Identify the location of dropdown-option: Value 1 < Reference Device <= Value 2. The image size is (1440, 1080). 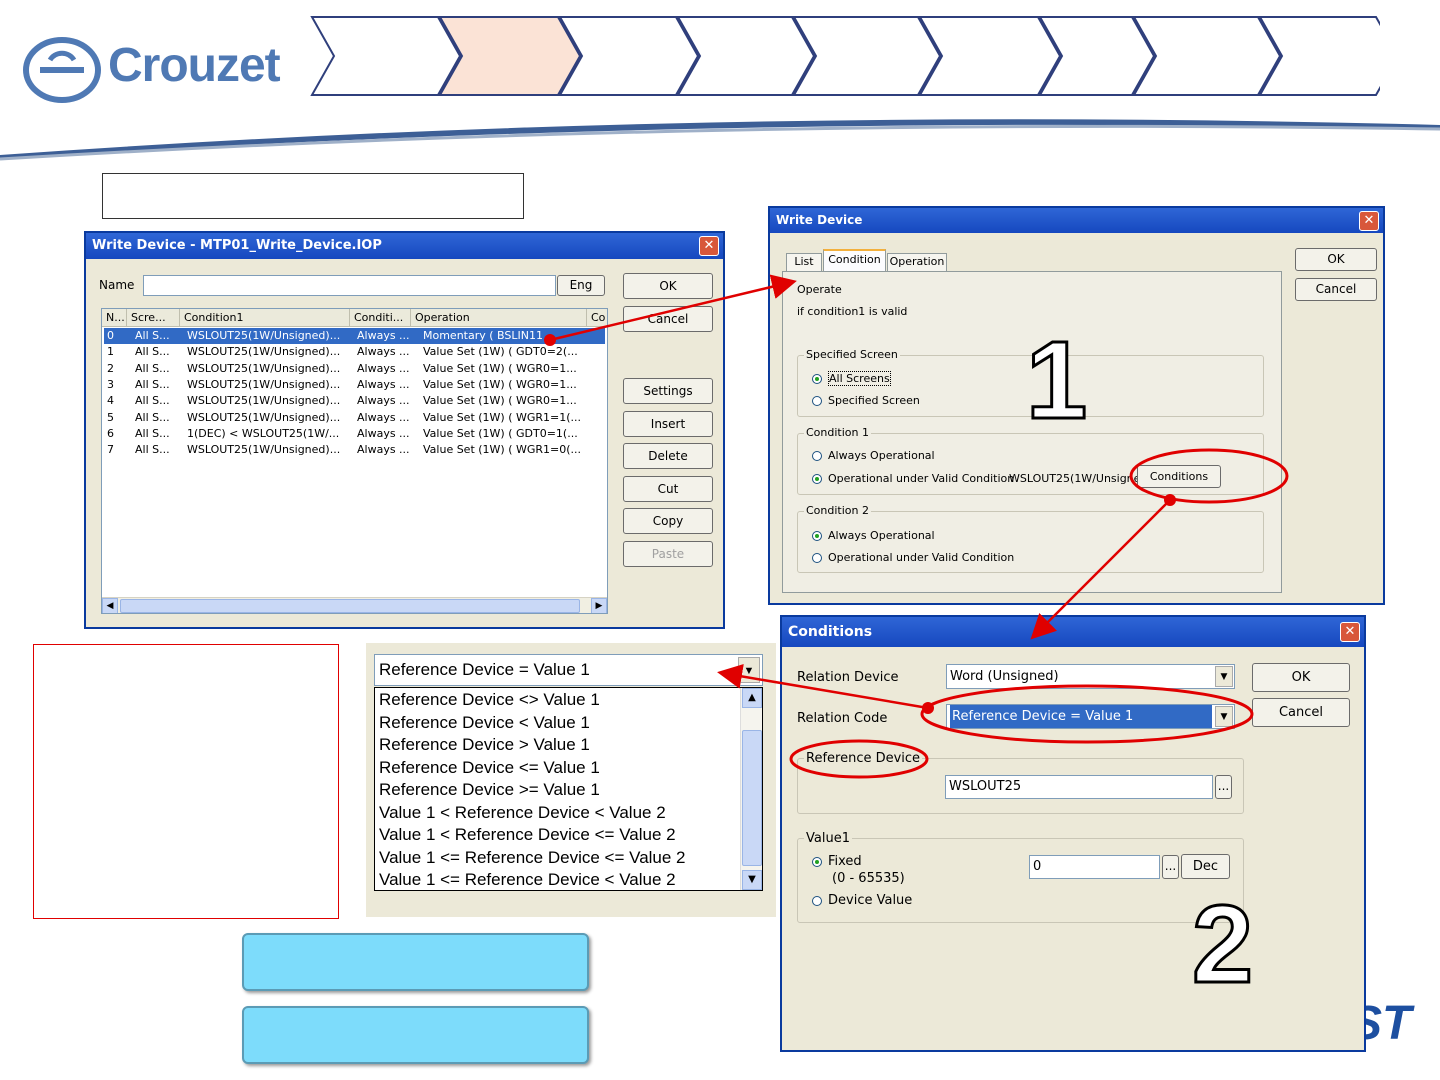
(527, 835).